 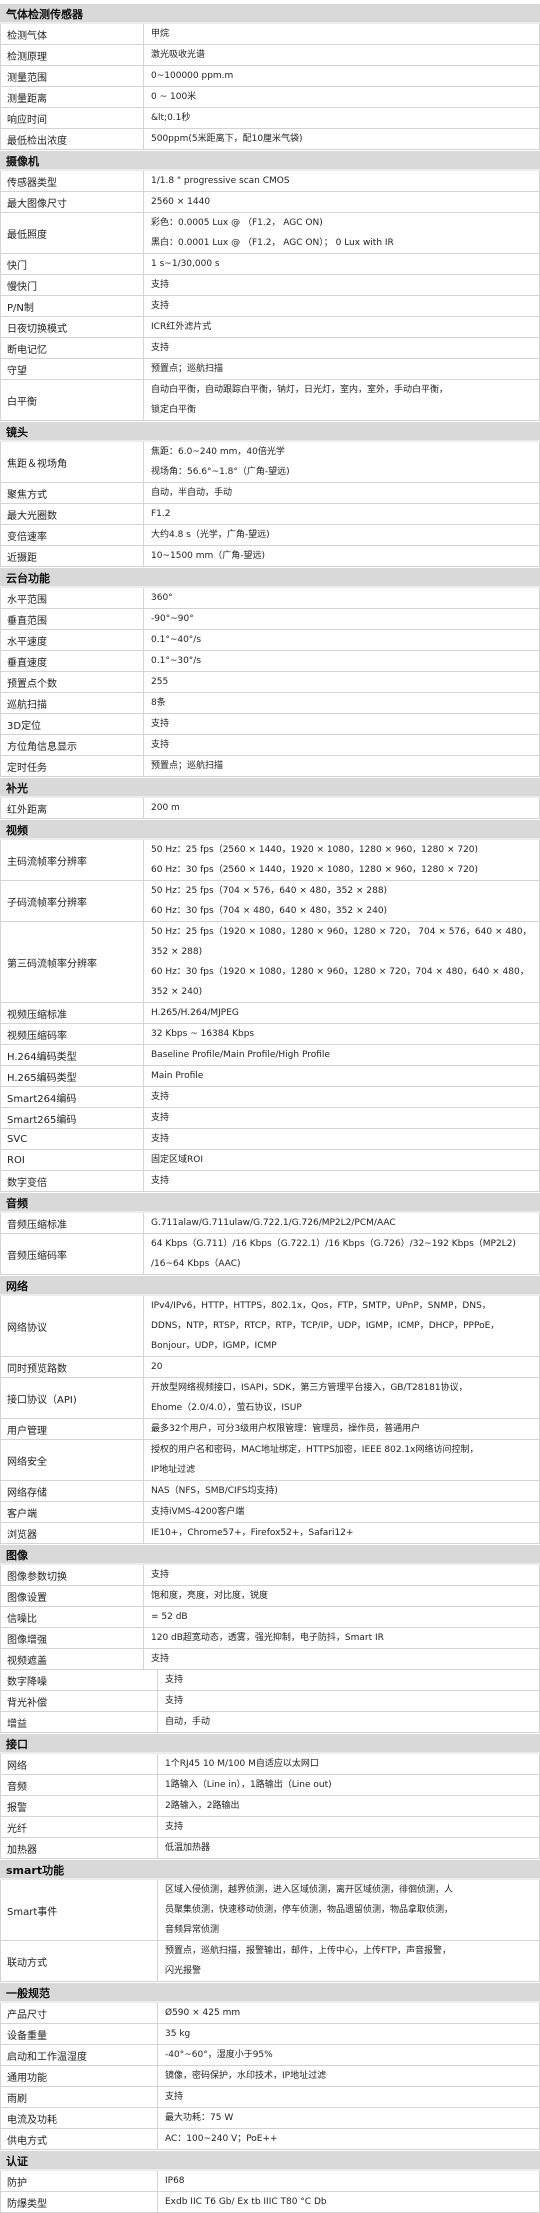 I want to click on spec-row: 防爆类型 Exdb IIC T6 Gb/ Ex tb IIIC T80 °C Db, so click(x=270, y=2202).